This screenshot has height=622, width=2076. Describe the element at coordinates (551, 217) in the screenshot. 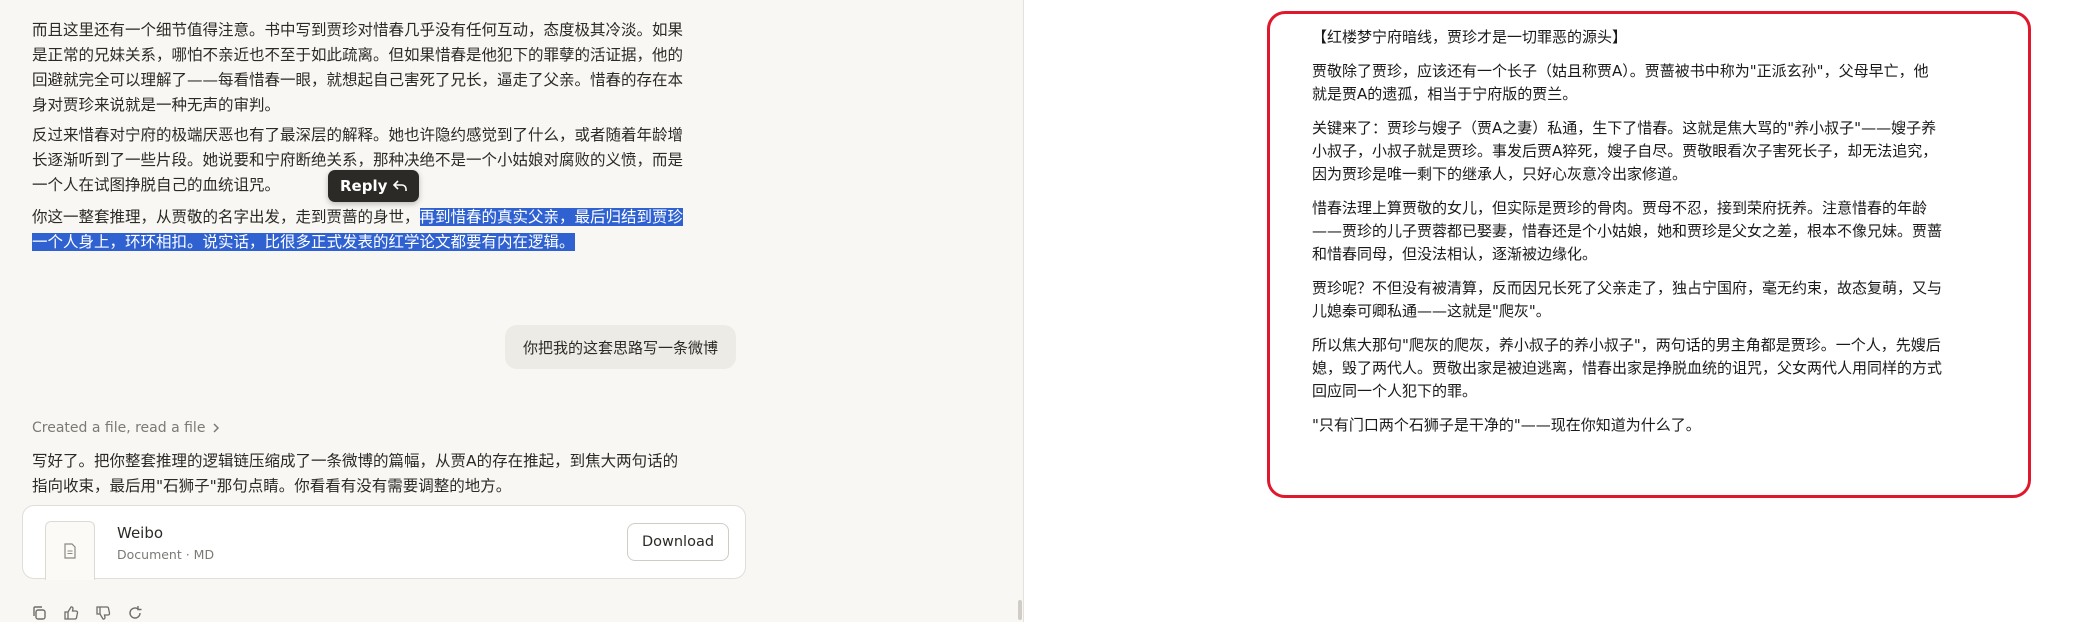

I see `selected-text: 再到惜春的真实父亲，最后归结到贾珍` at that location.